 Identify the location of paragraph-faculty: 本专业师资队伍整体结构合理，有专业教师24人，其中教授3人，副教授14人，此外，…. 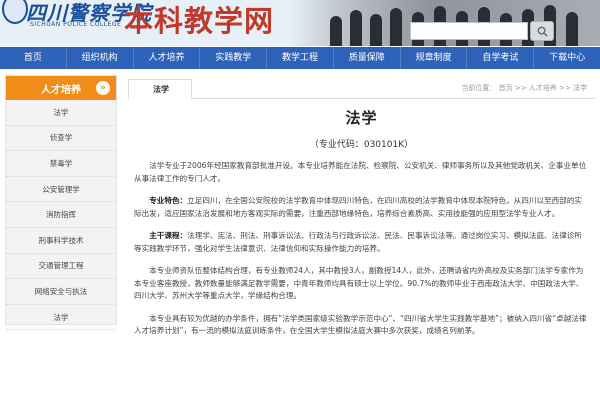
(359, 283).